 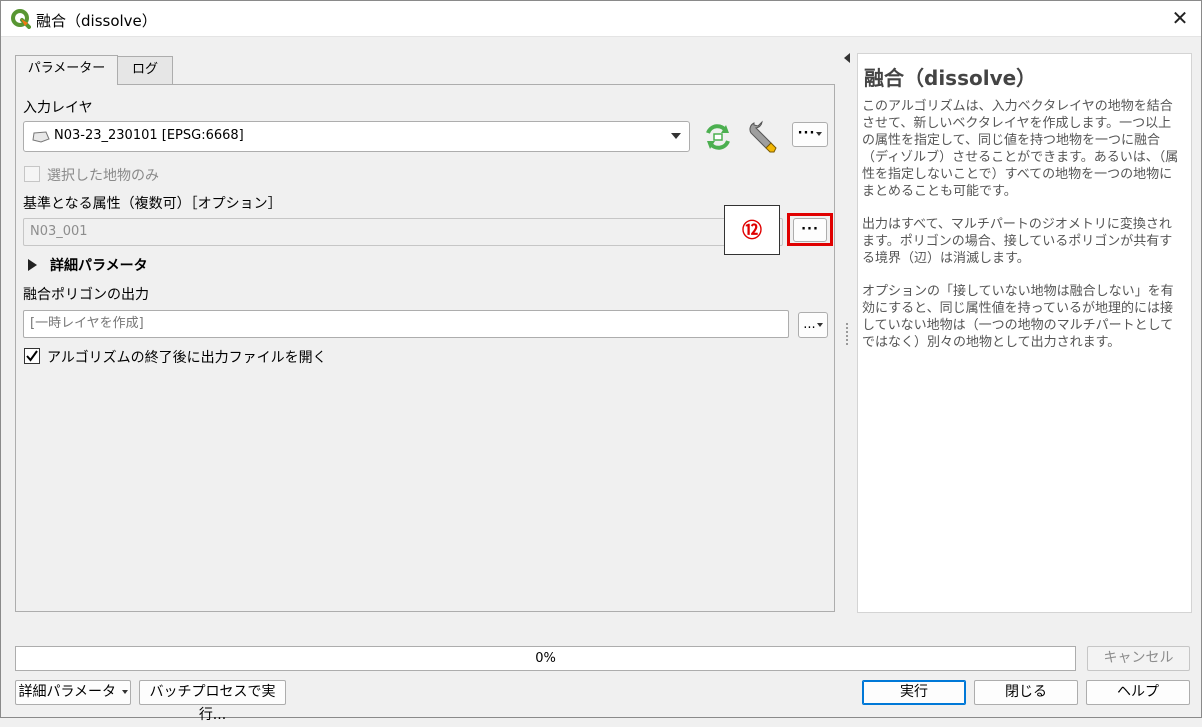 What do you see at coordinates (847, 58) in the screenshot?
I see `collapse-arrow-icon` at bounding box center [847, 58].